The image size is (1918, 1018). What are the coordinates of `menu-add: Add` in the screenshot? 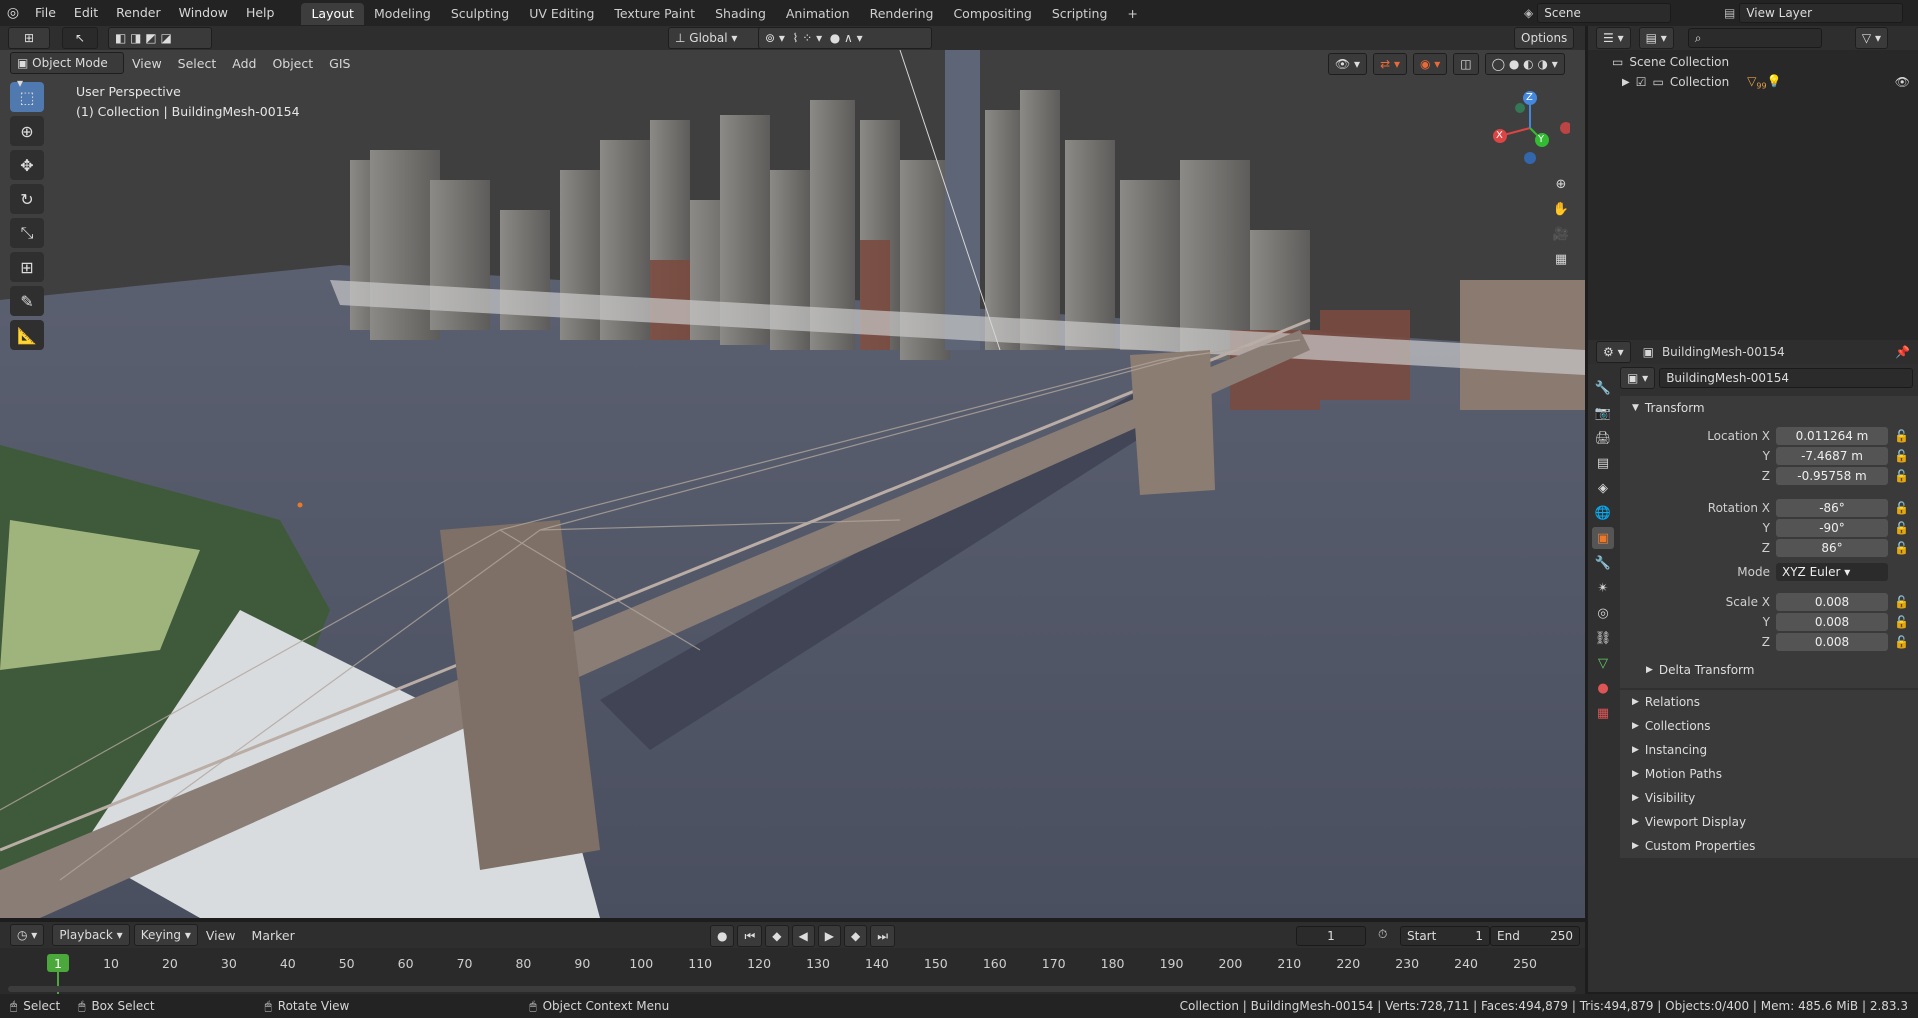 It's located at (244, 63).